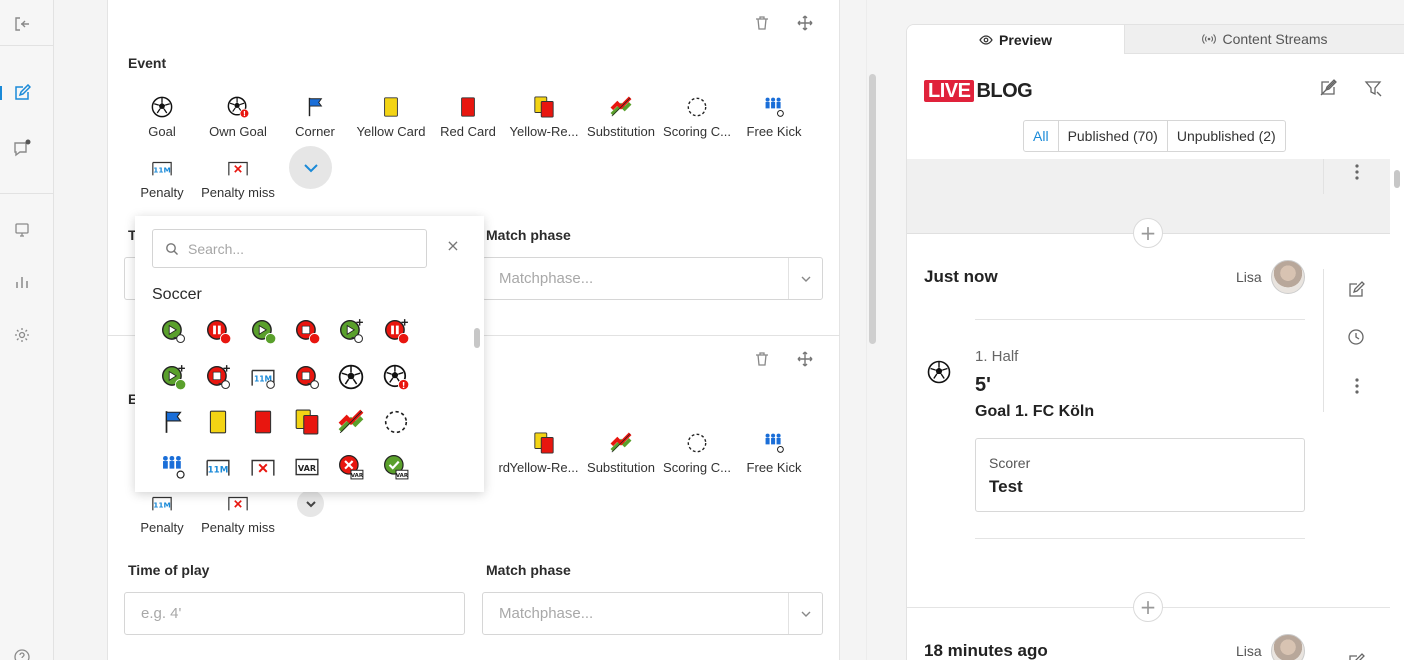  I want to click on filter-icon, so click(1374, 89).